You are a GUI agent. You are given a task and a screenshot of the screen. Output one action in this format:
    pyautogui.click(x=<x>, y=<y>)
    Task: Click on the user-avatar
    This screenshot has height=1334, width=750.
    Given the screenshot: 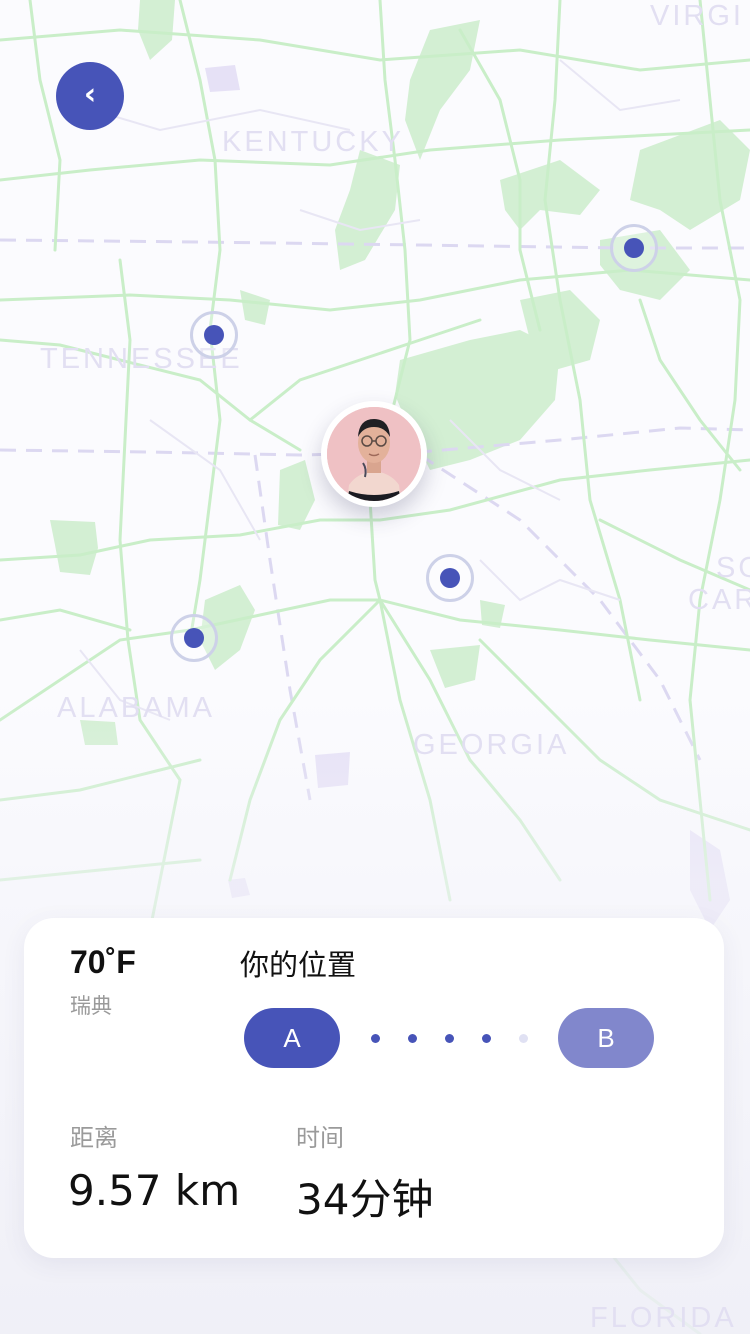 What is the action you would take?
    pyautogui.click(x=374, y=454)
    